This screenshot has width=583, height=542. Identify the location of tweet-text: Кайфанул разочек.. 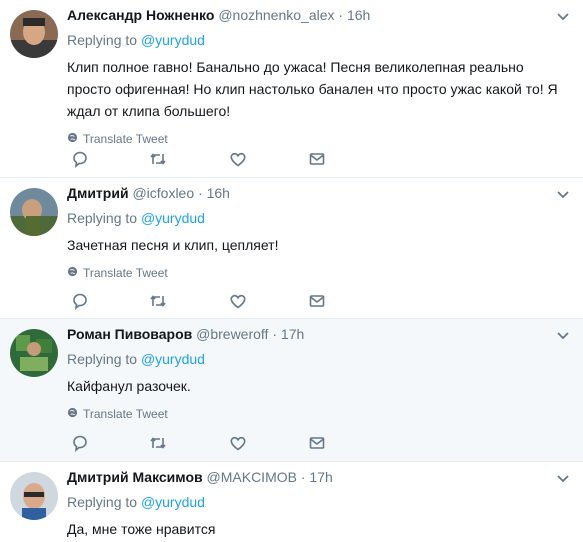
(129, 386).